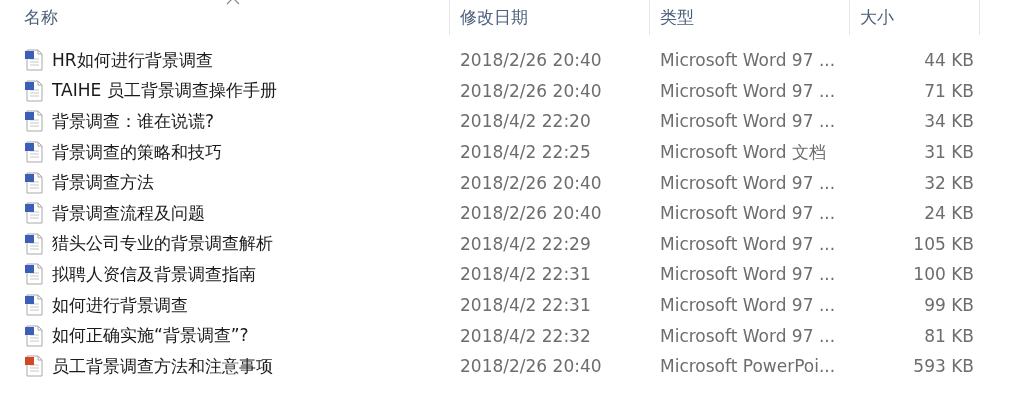  Describe the element at coordinates (949, 213) in the screenshot. I see `file-size: 24 KB` at that location.